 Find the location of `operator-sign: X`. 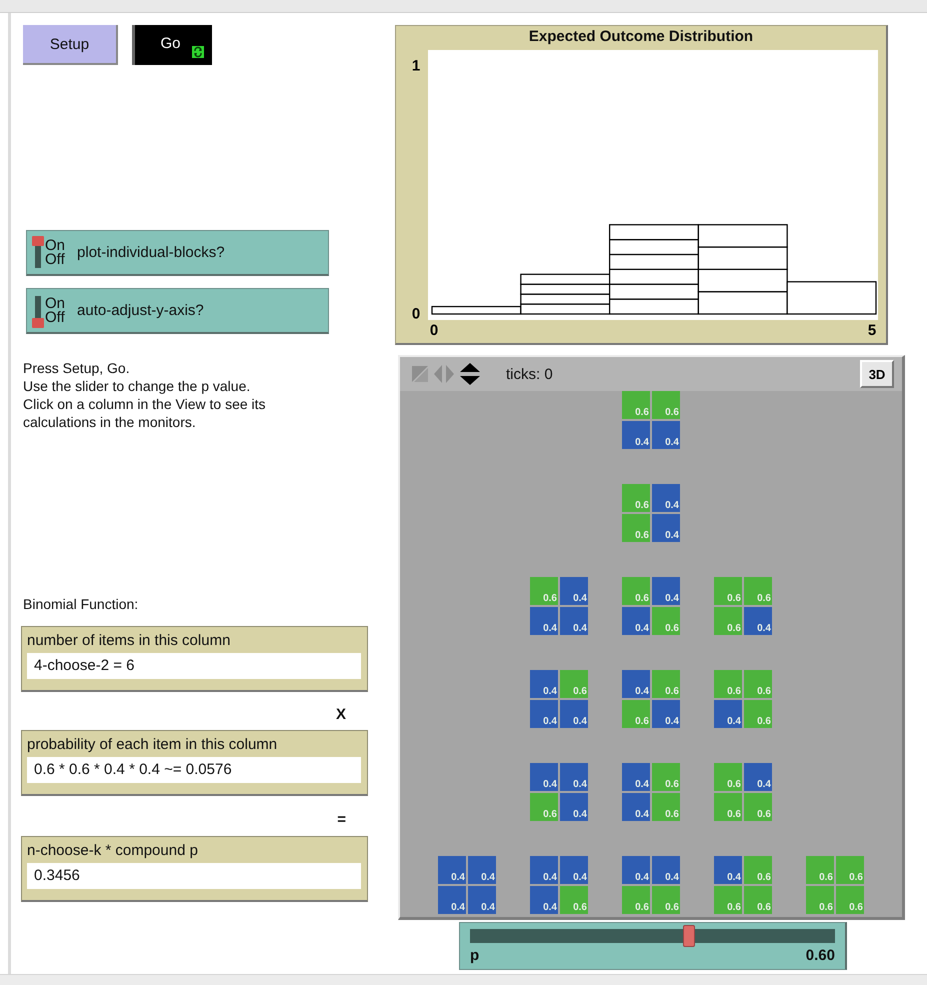

operator-sign: X is located at coordinates (341, 714).